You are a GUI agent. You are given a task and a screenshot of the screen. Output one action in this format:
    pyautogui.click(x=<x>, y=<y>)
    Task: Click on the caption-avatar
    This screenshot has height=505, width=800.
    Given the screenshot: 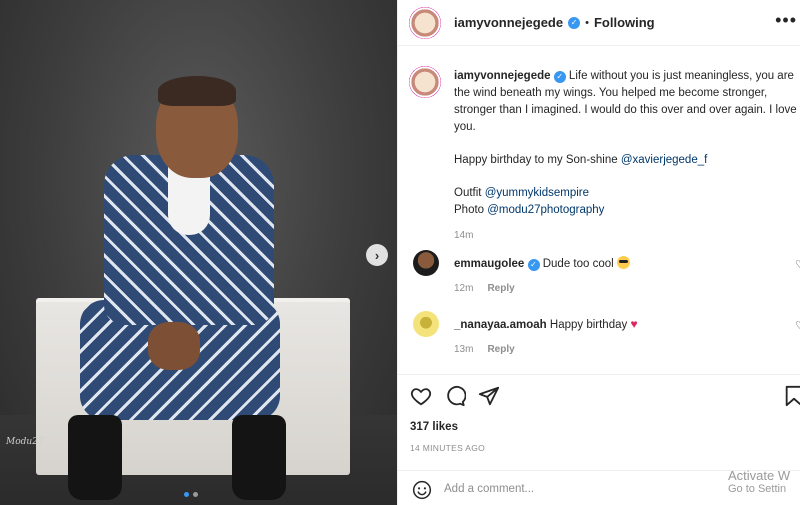 What is the action you would take?
    pyautogui.click(x=425, y=82)
    